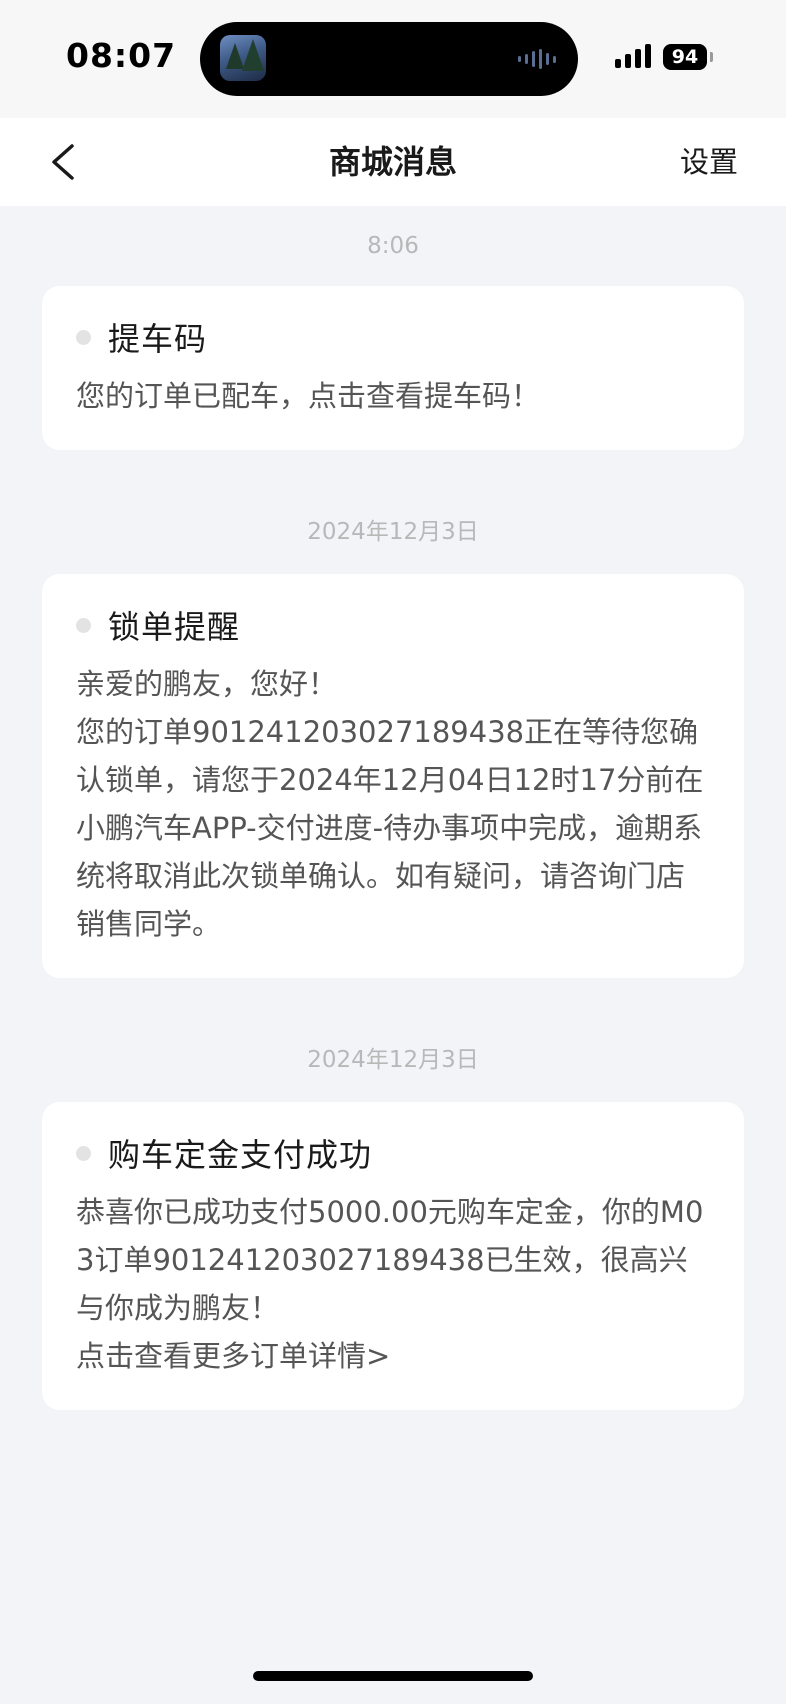  I want to click on card-title: 锁单提醒, so click(174, 627).